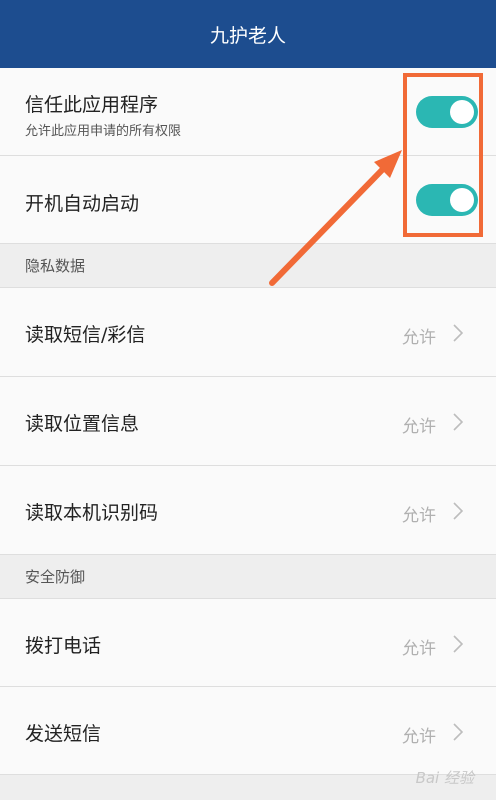 The height and width of the screenshot is (800, 496). I want to click on annotation-arrow-icon, so click(335, 218).